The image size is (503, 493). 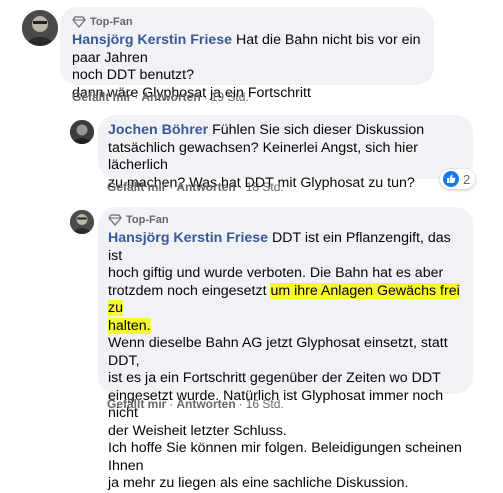 I want to click on reaction-count: 2, so click(x=458, y=179).